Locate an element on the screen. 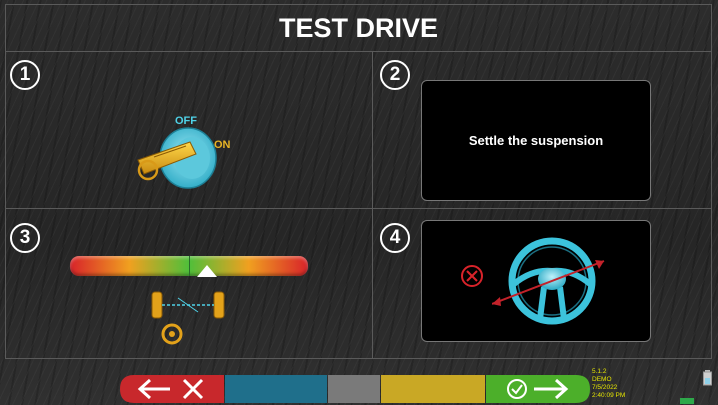 The width and height of the screenshot is (718, 405). time-text: 2:40:09 PM is located at coordinates (609, 395).